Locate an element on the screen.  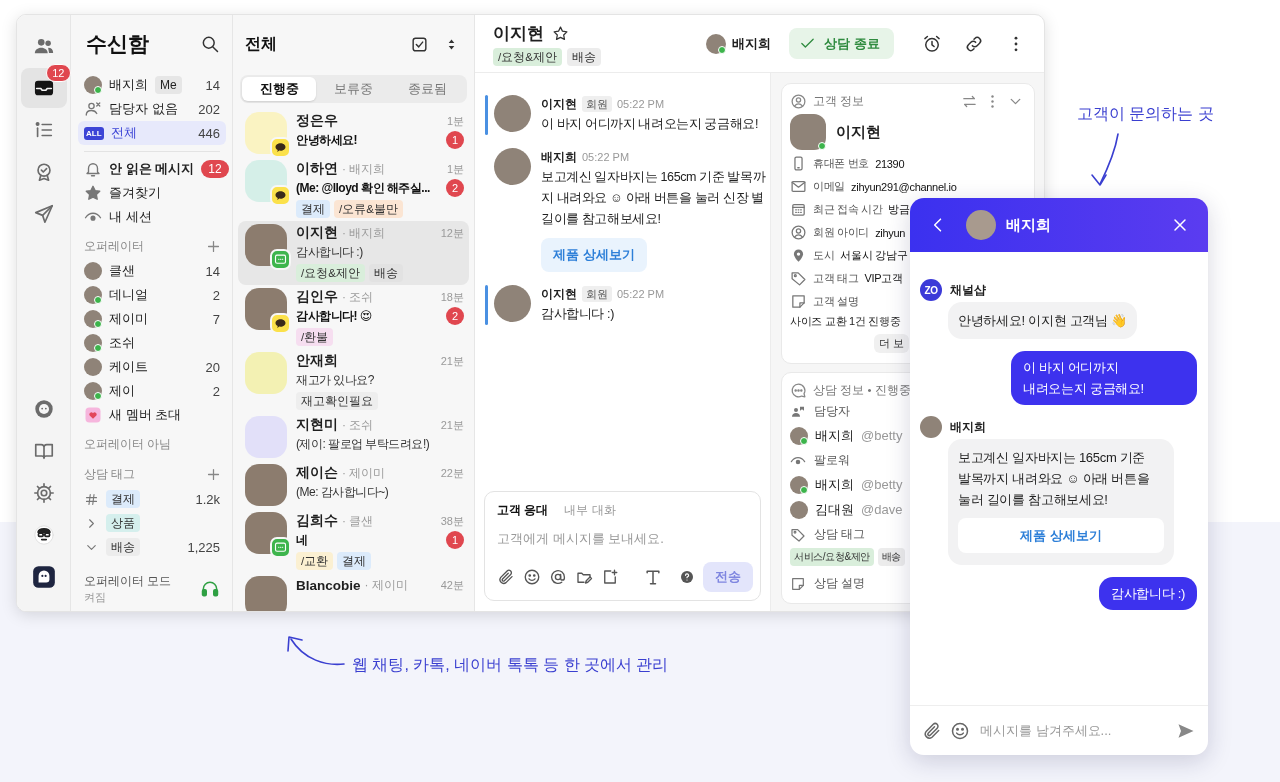
assignee-label: · 조쉬 is located at coordinates (358, 425).